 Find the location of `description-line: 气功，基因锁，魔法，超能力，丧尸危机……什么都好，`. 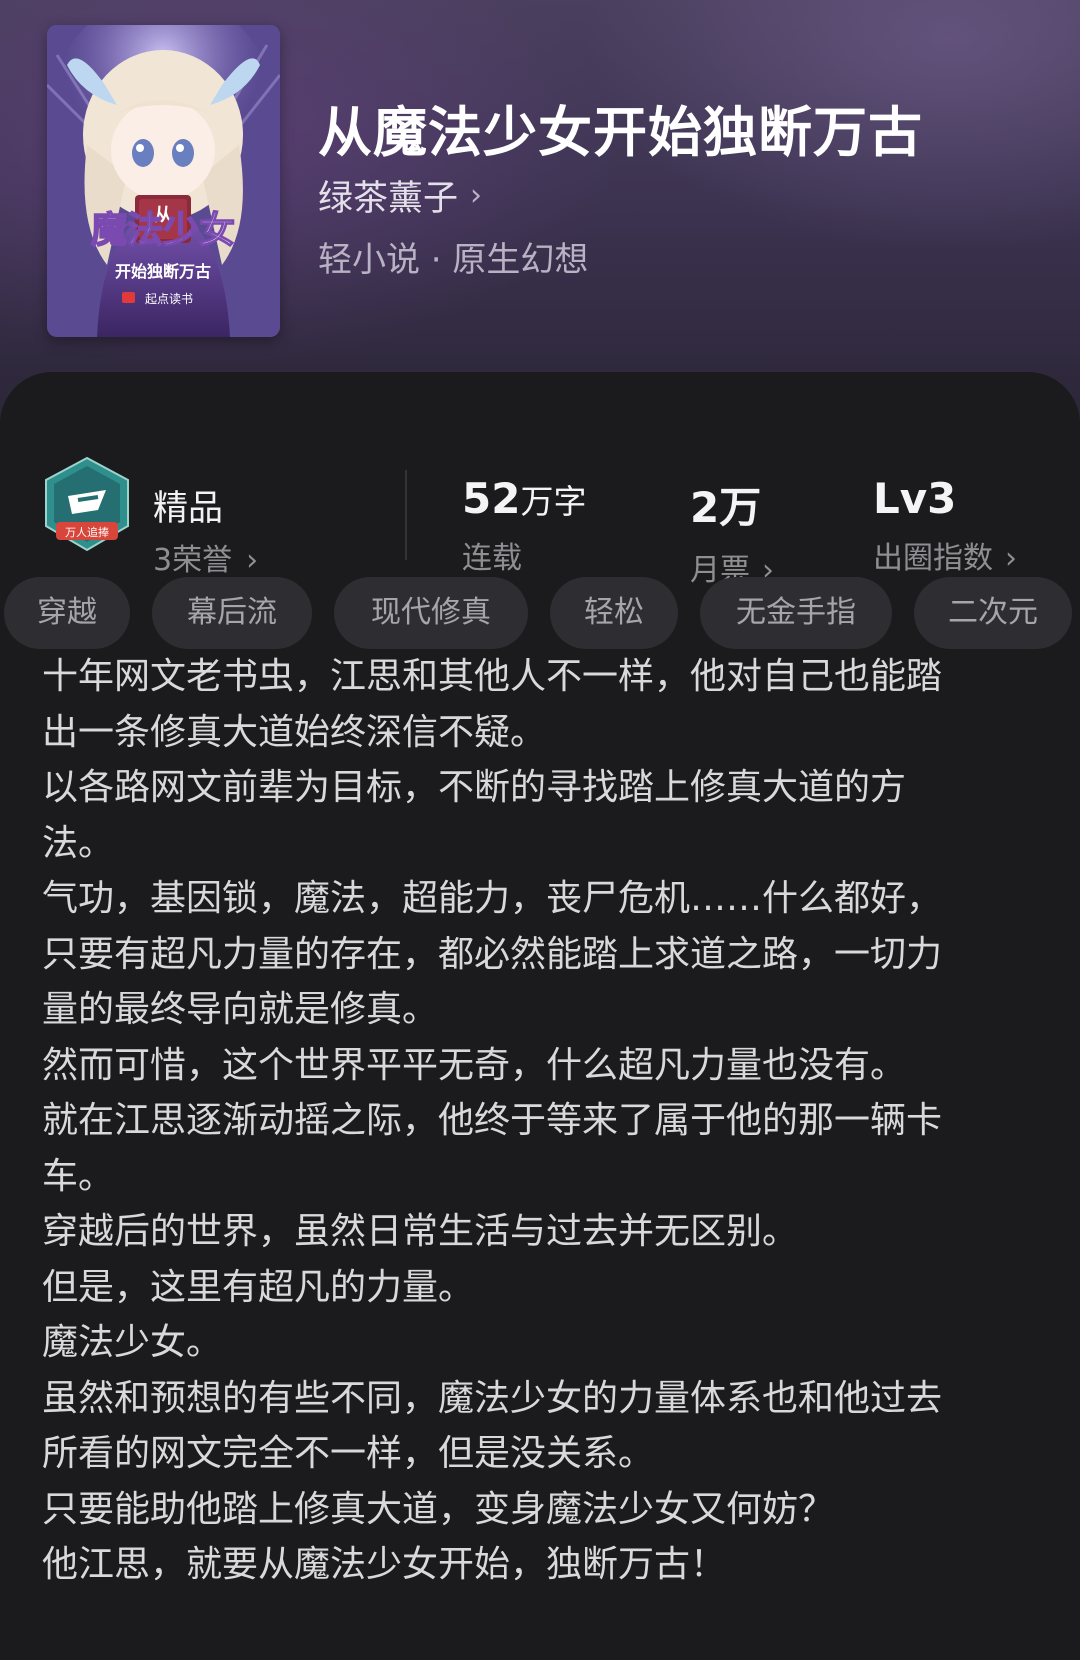

description-line: 气功，基因锁，魔法，超能力，丧尸危机……什么都好， is located at coordinates (492, 898).